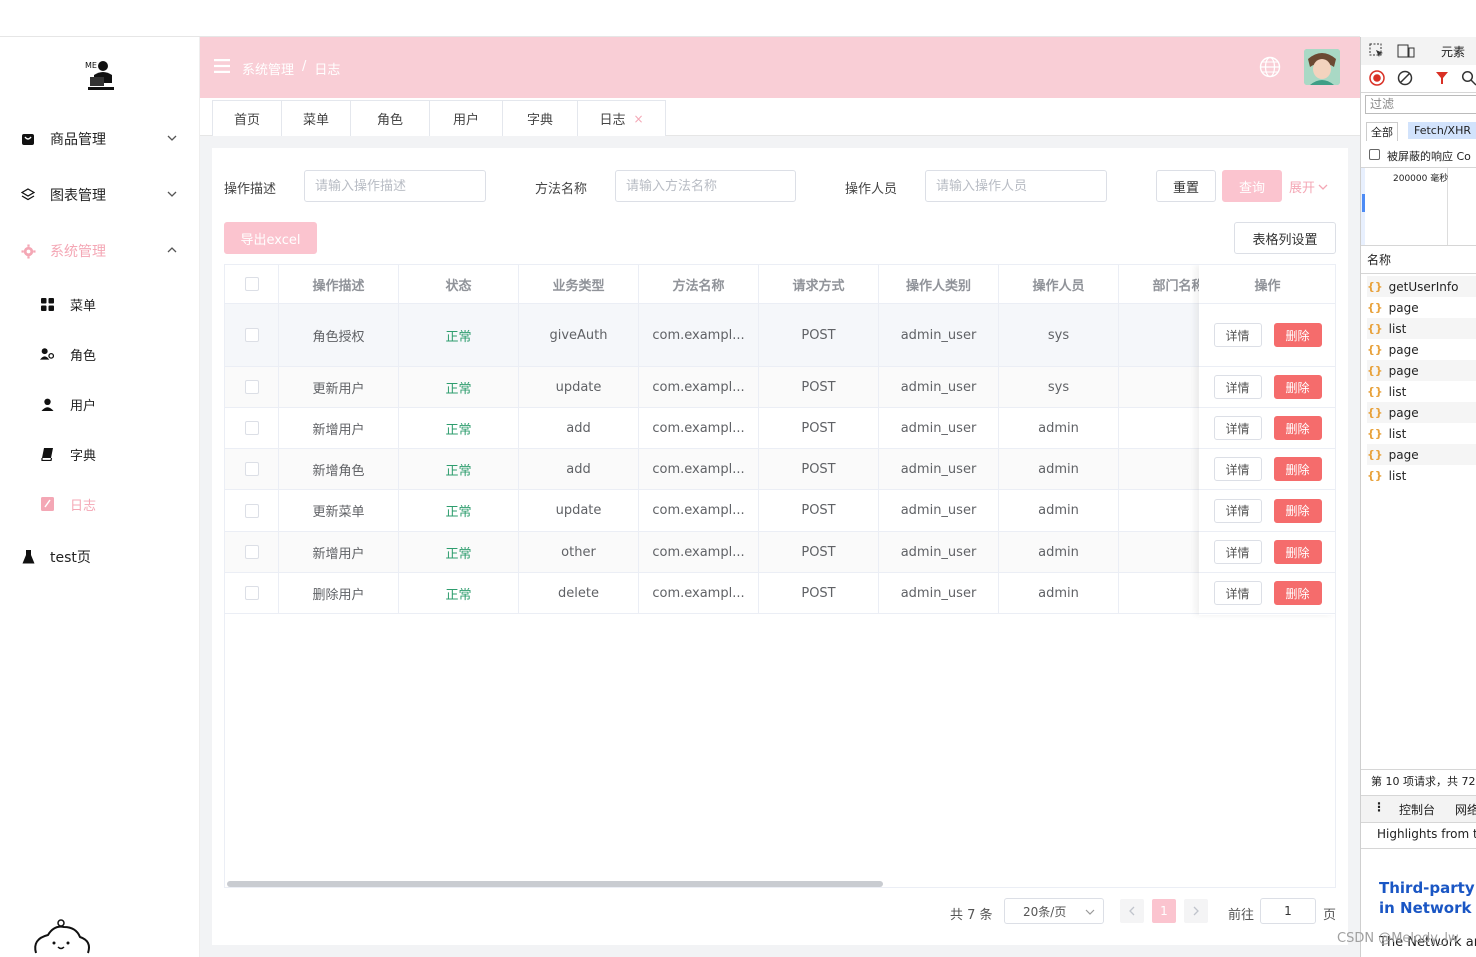  I want to click on search-button: 查询, so click(1252, 186).